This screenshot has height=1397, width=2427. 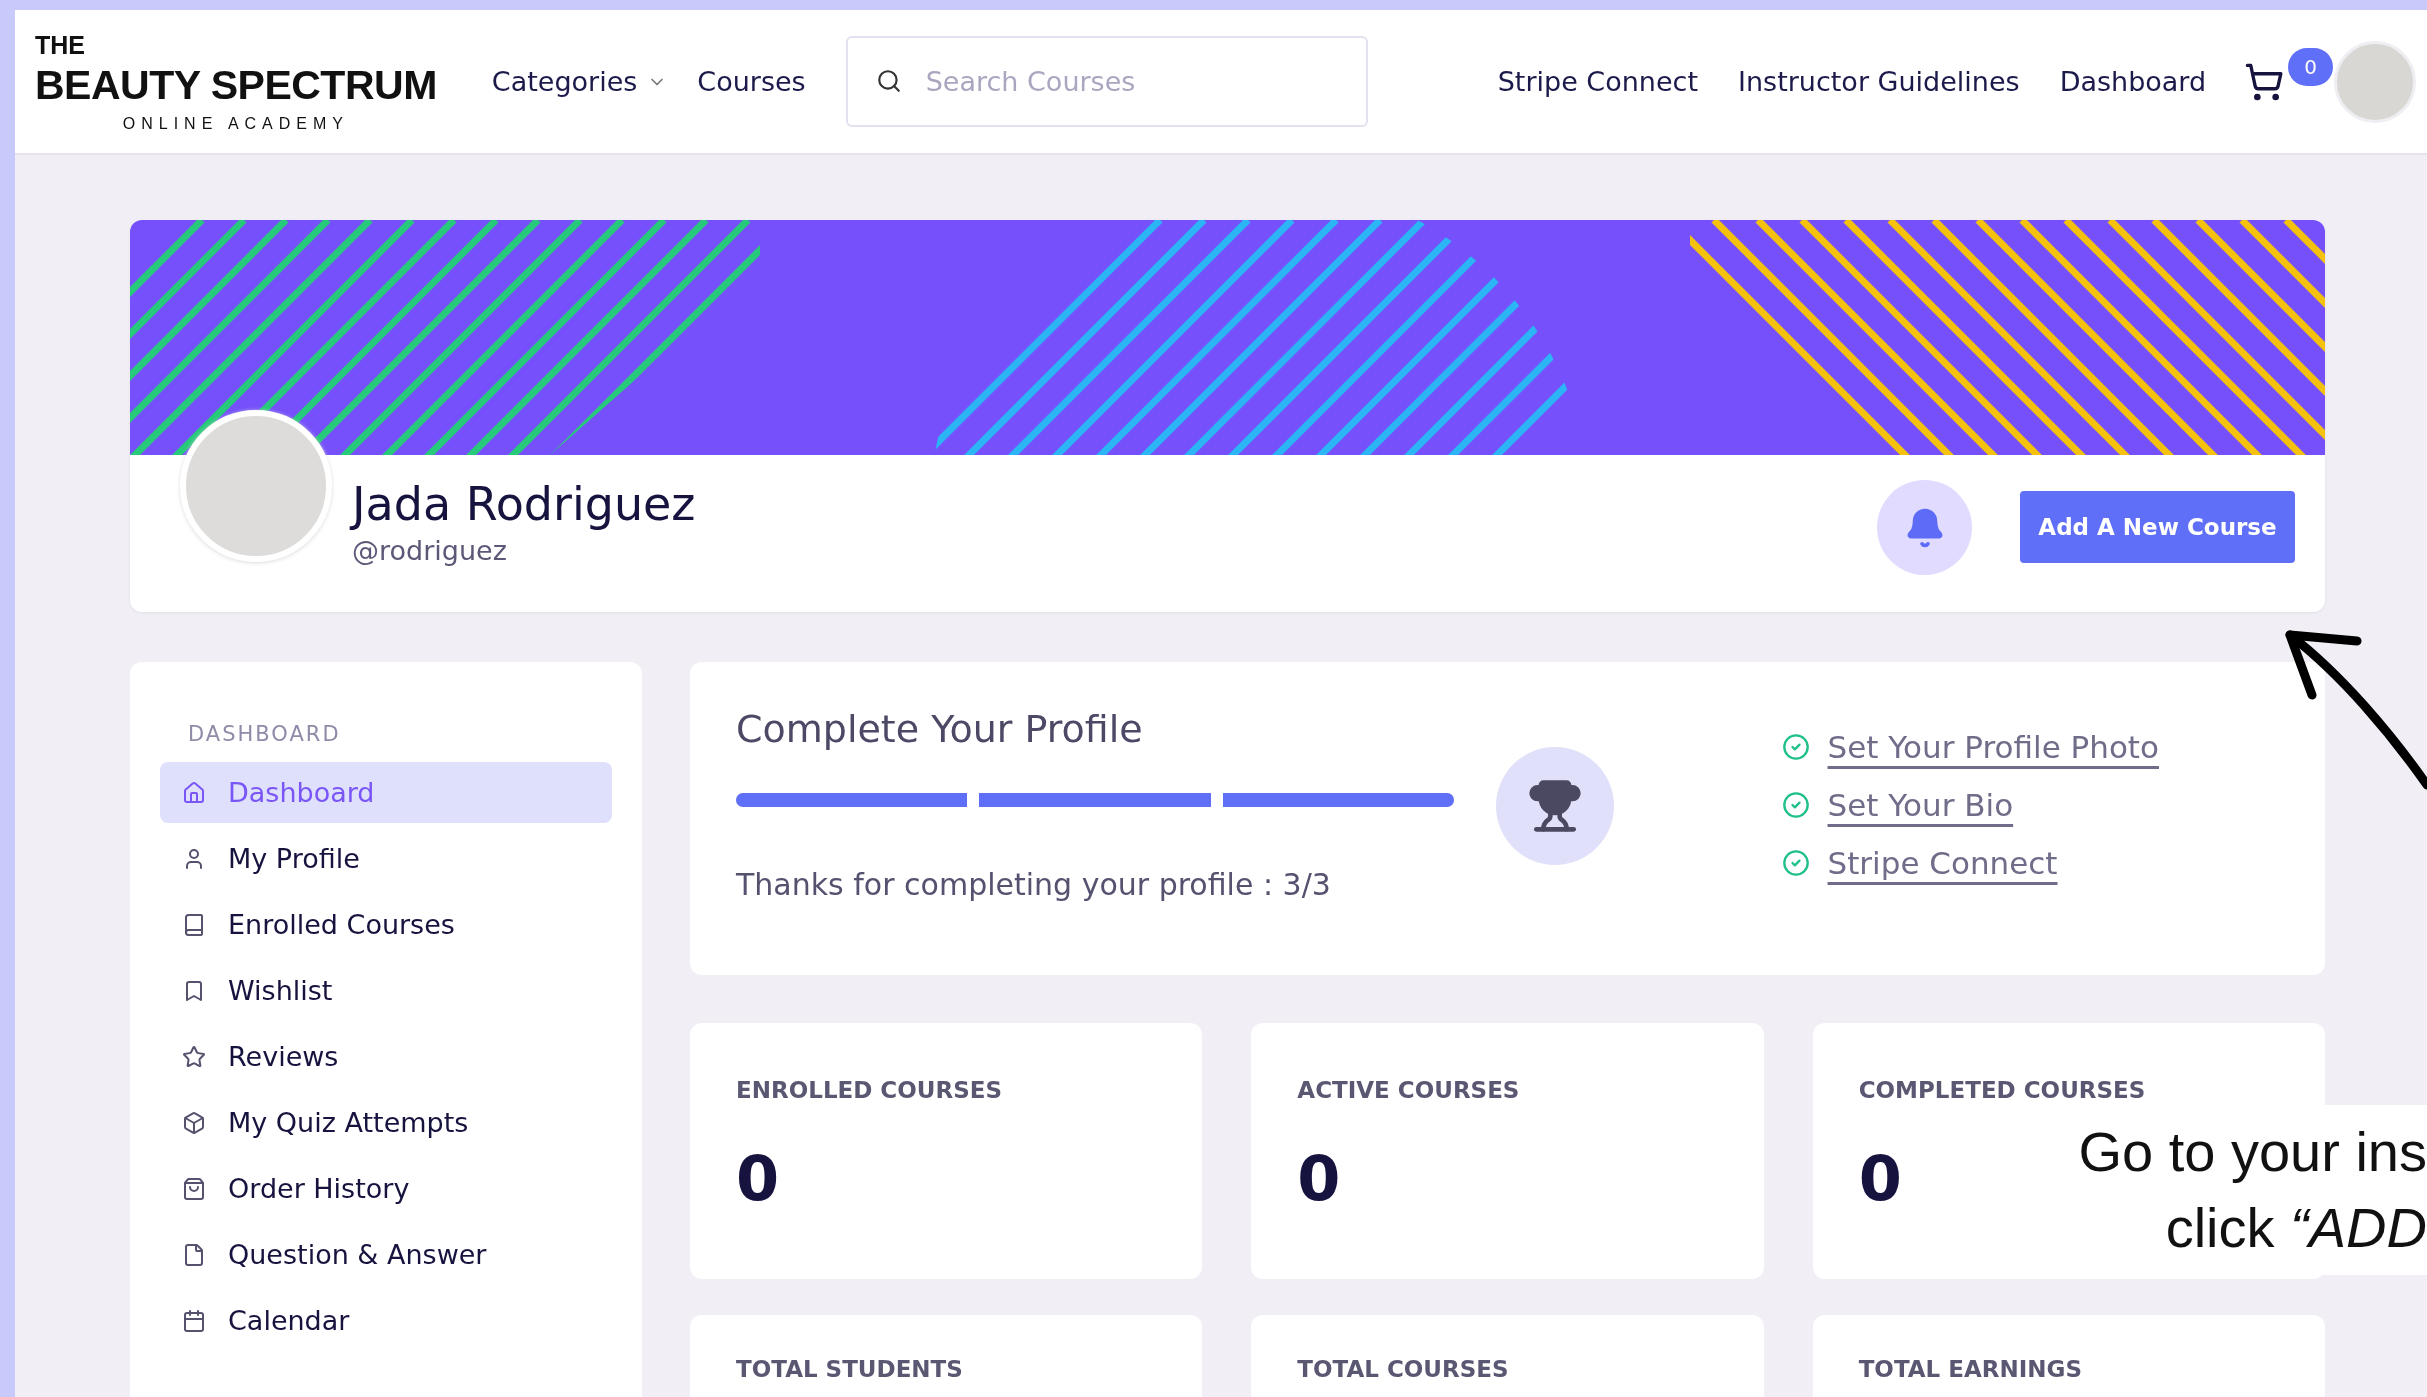 I want to click on stat-label: COMPLETED COURSES, so click(x=2002, y=1091).